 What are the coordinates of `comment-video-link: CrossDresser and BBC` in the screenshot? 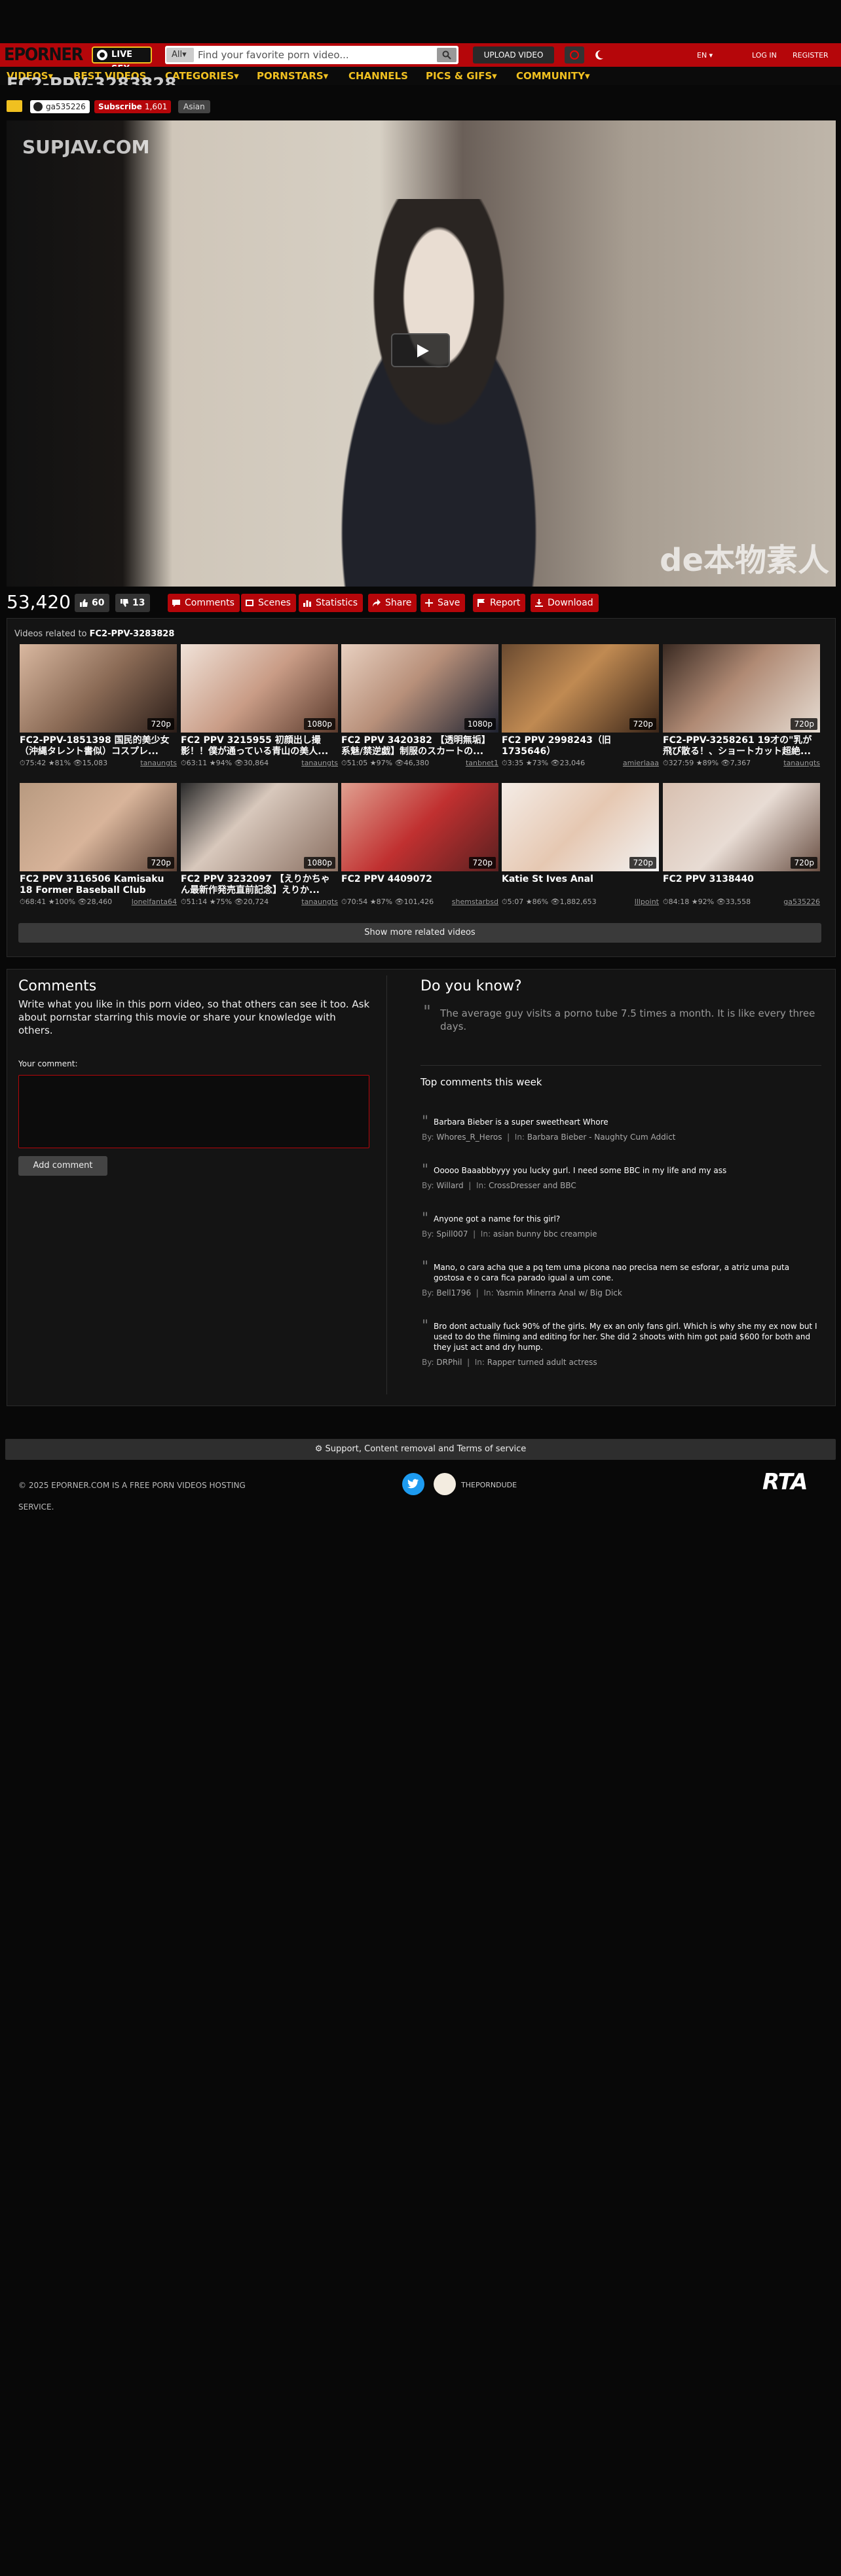 It's located at (532, 1185).